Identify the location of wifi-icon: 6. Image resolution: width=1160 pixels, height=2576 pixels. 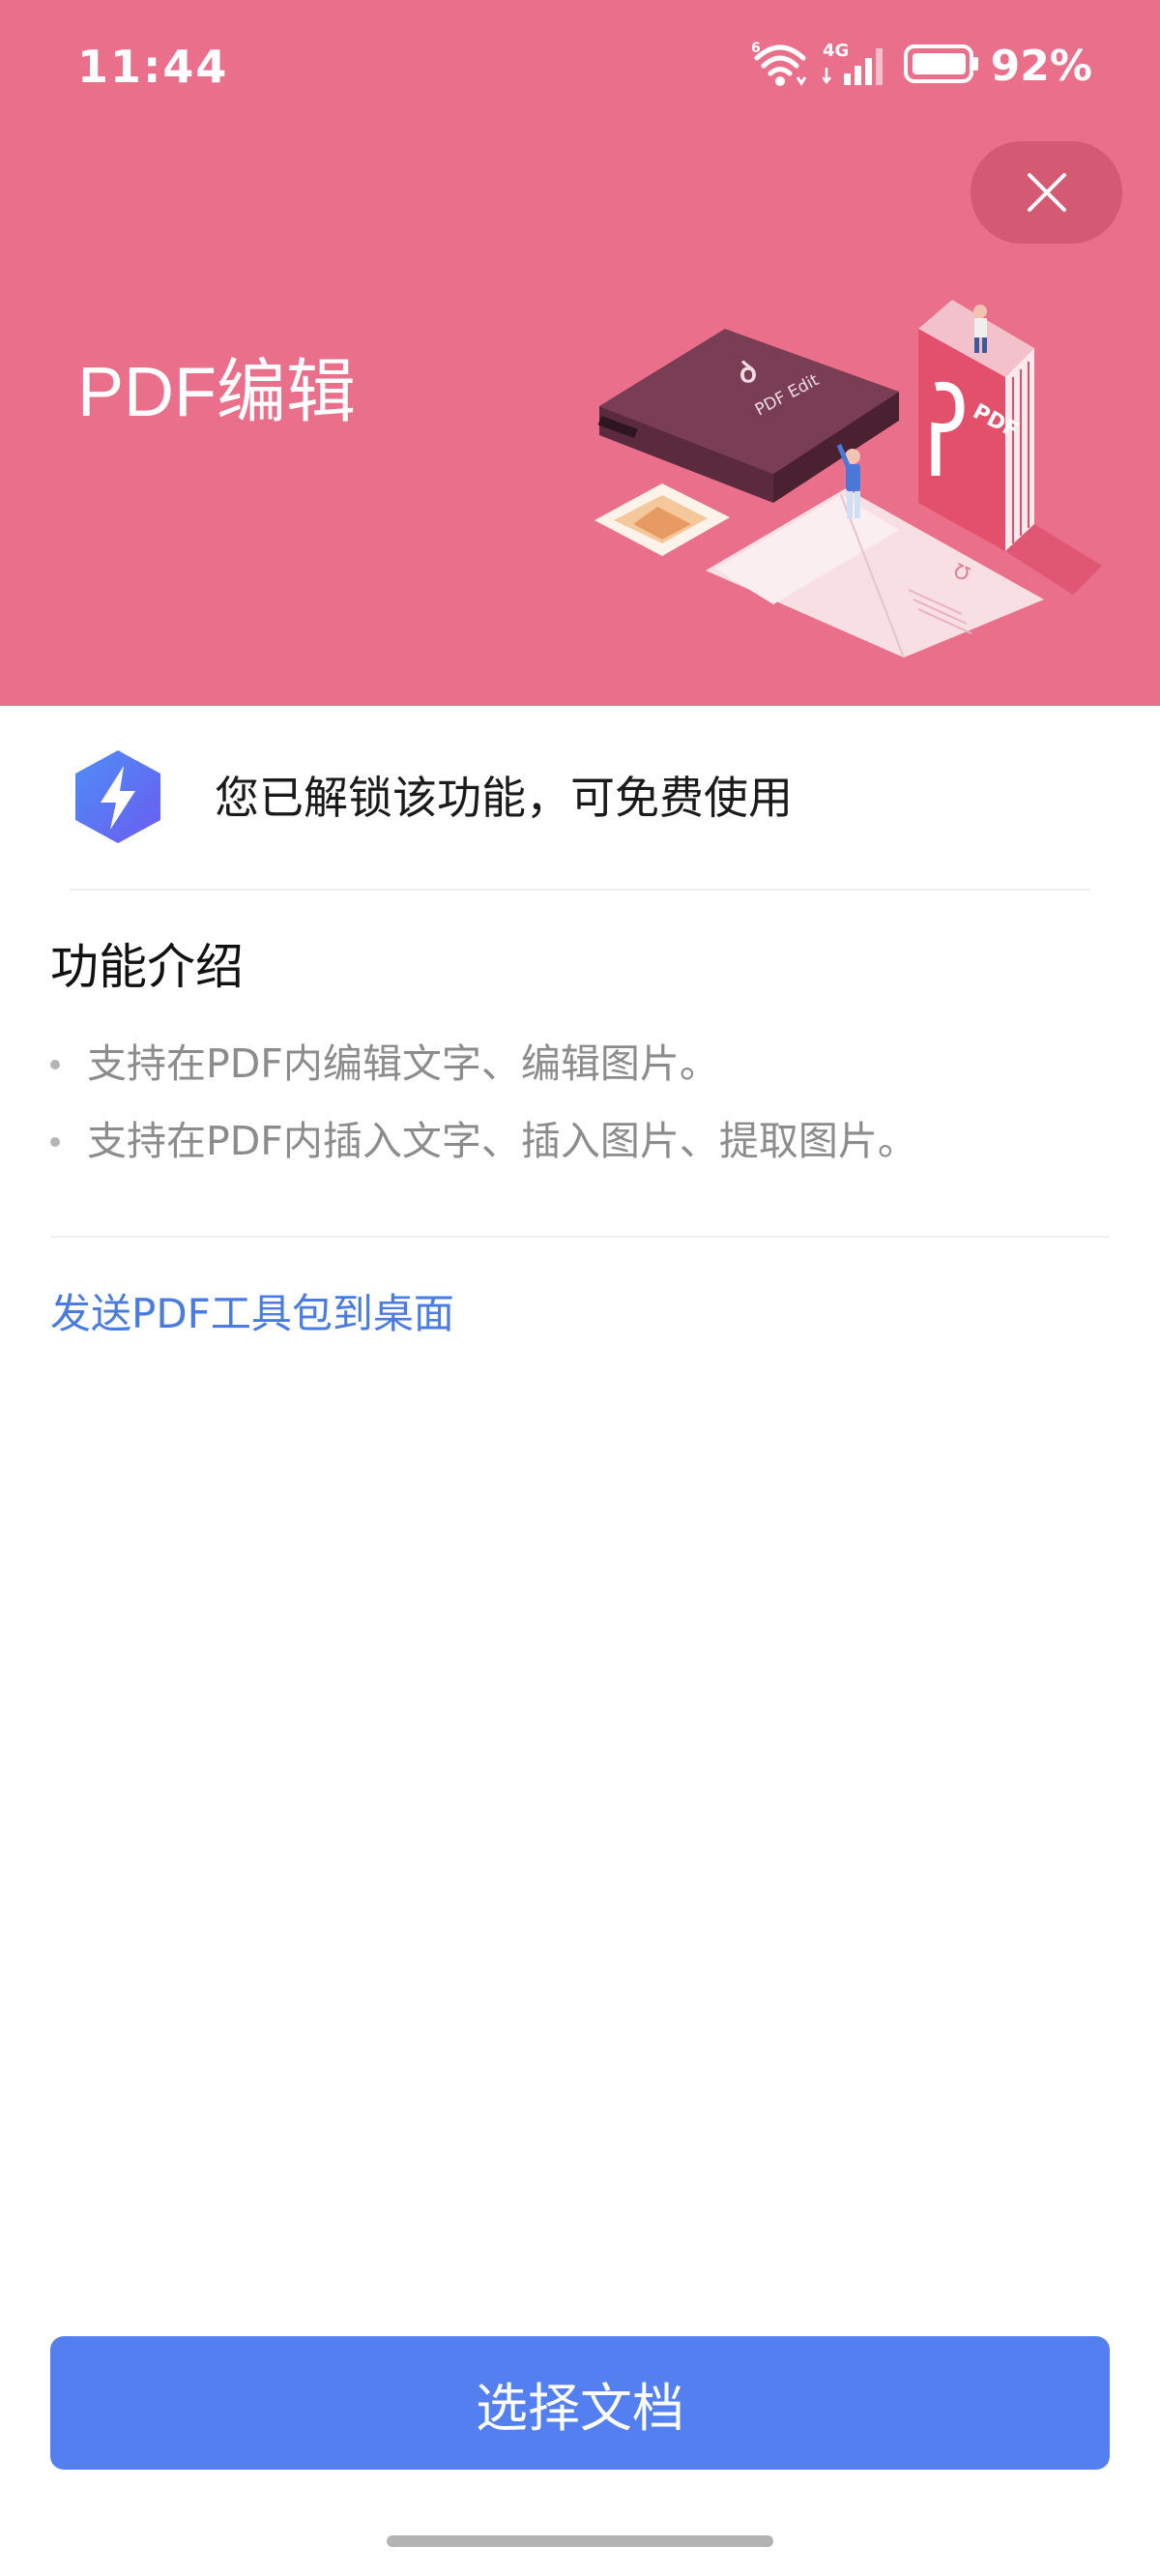
(780, 66).